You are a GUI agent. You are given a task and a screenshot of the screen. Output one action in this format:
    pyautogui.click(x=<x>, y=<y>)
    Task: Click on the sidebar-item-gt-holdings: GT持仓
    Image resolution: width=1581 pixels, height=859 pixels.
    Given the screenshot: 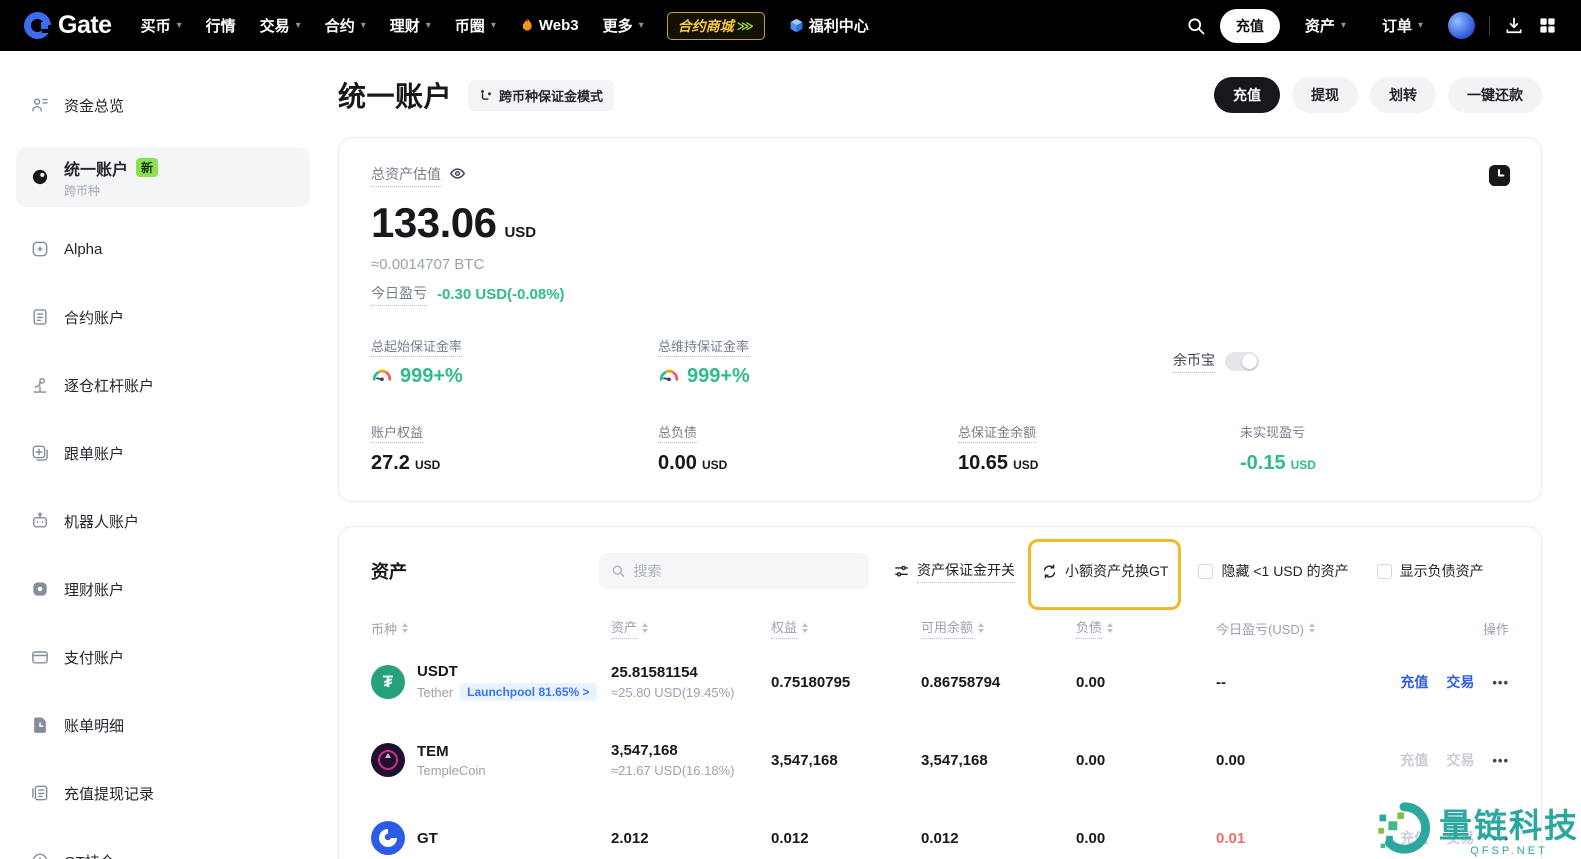 What is the action you would take?
    pyautogui.click(x=165, y=850)
    